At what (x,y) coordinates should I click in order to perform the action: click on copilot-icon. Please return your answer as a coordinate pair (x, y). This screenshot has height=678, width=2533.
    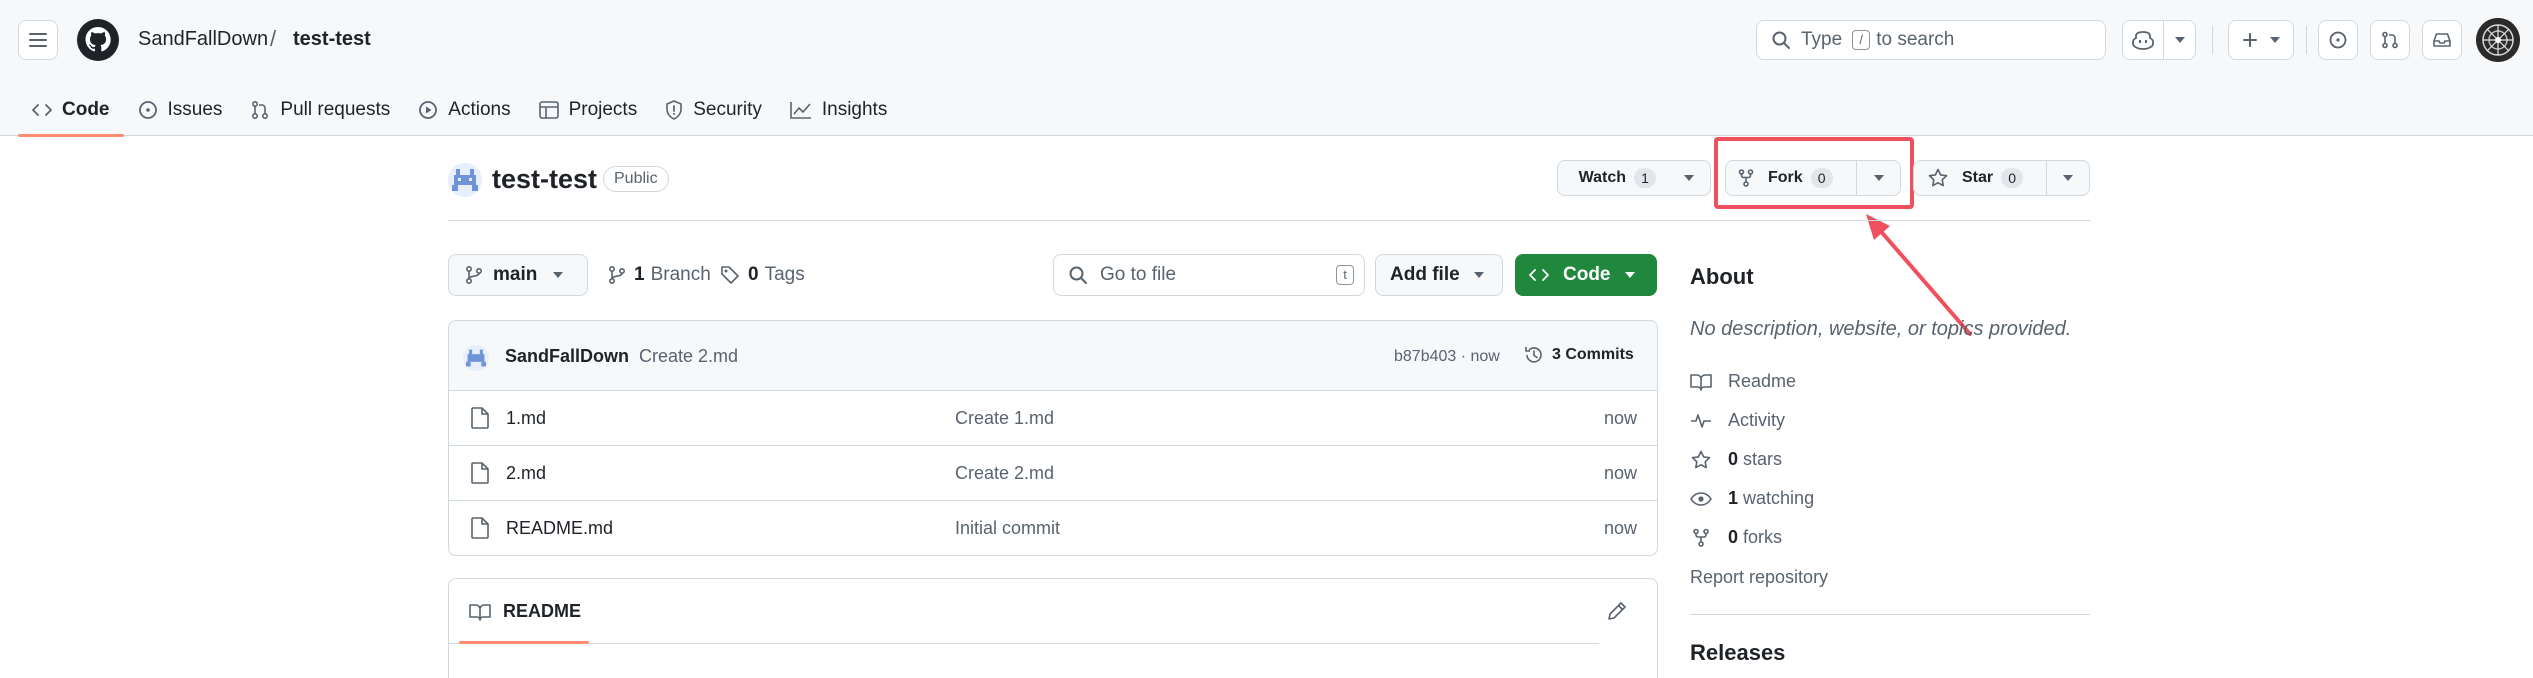
    Looking at the image, I should click on (2143, 40).